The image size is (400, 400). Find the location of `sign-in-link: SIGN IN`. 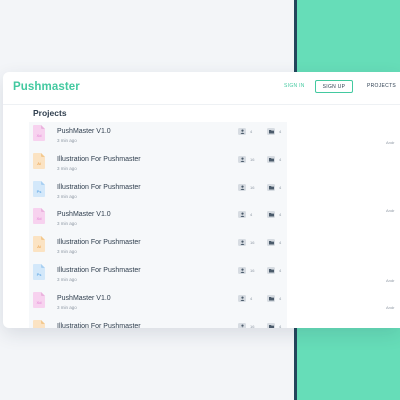

sign-in-link: SIGN IN is located at coordinates (294, 86).